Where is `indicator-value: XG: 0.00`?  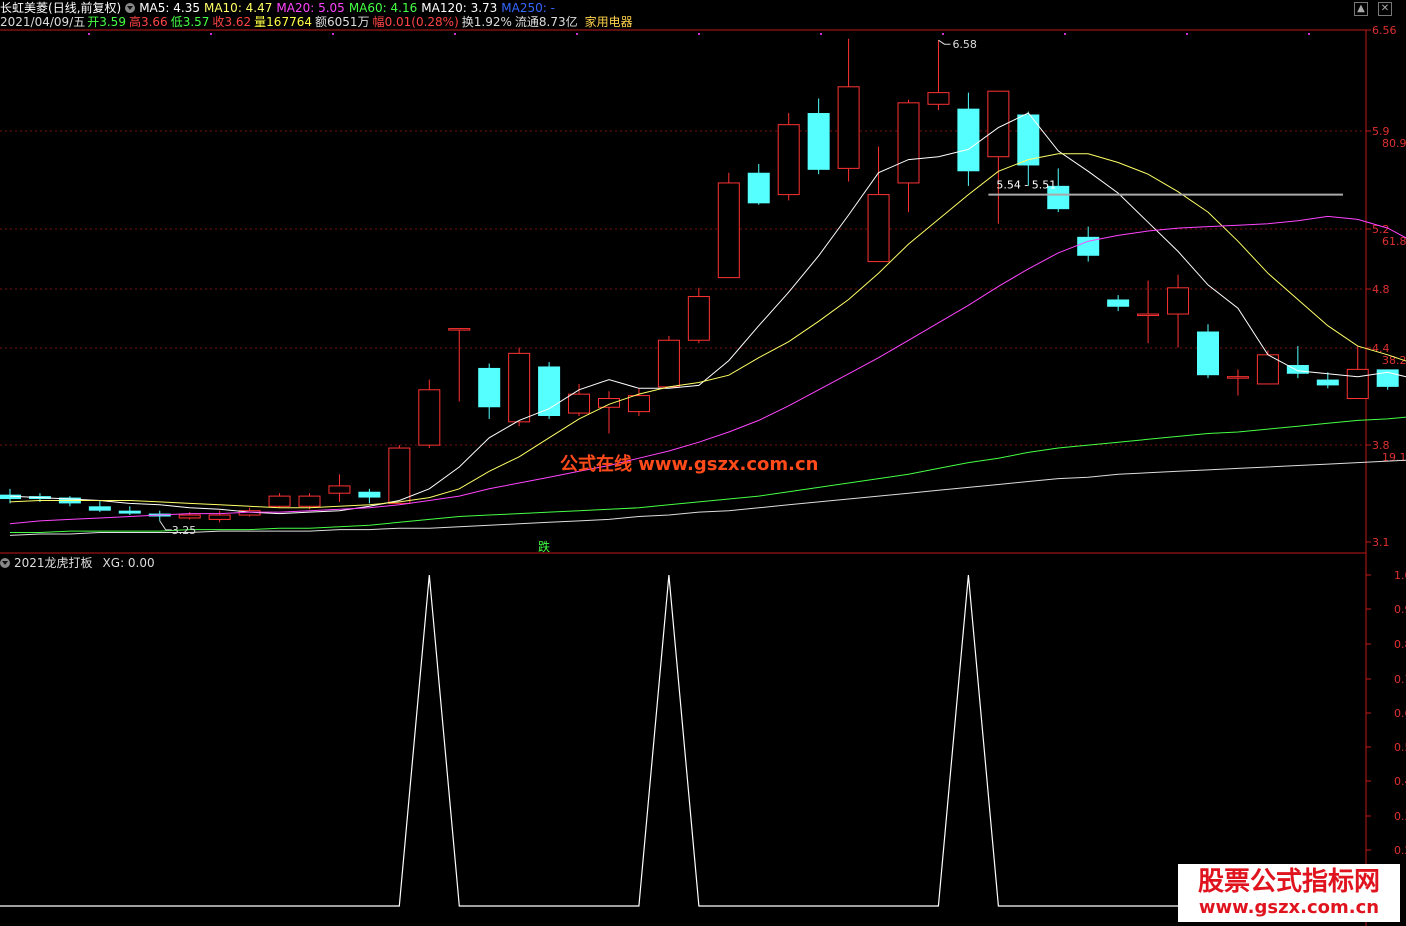
indicator-value: XG: 0.00 is located at coordinates (128, 563).